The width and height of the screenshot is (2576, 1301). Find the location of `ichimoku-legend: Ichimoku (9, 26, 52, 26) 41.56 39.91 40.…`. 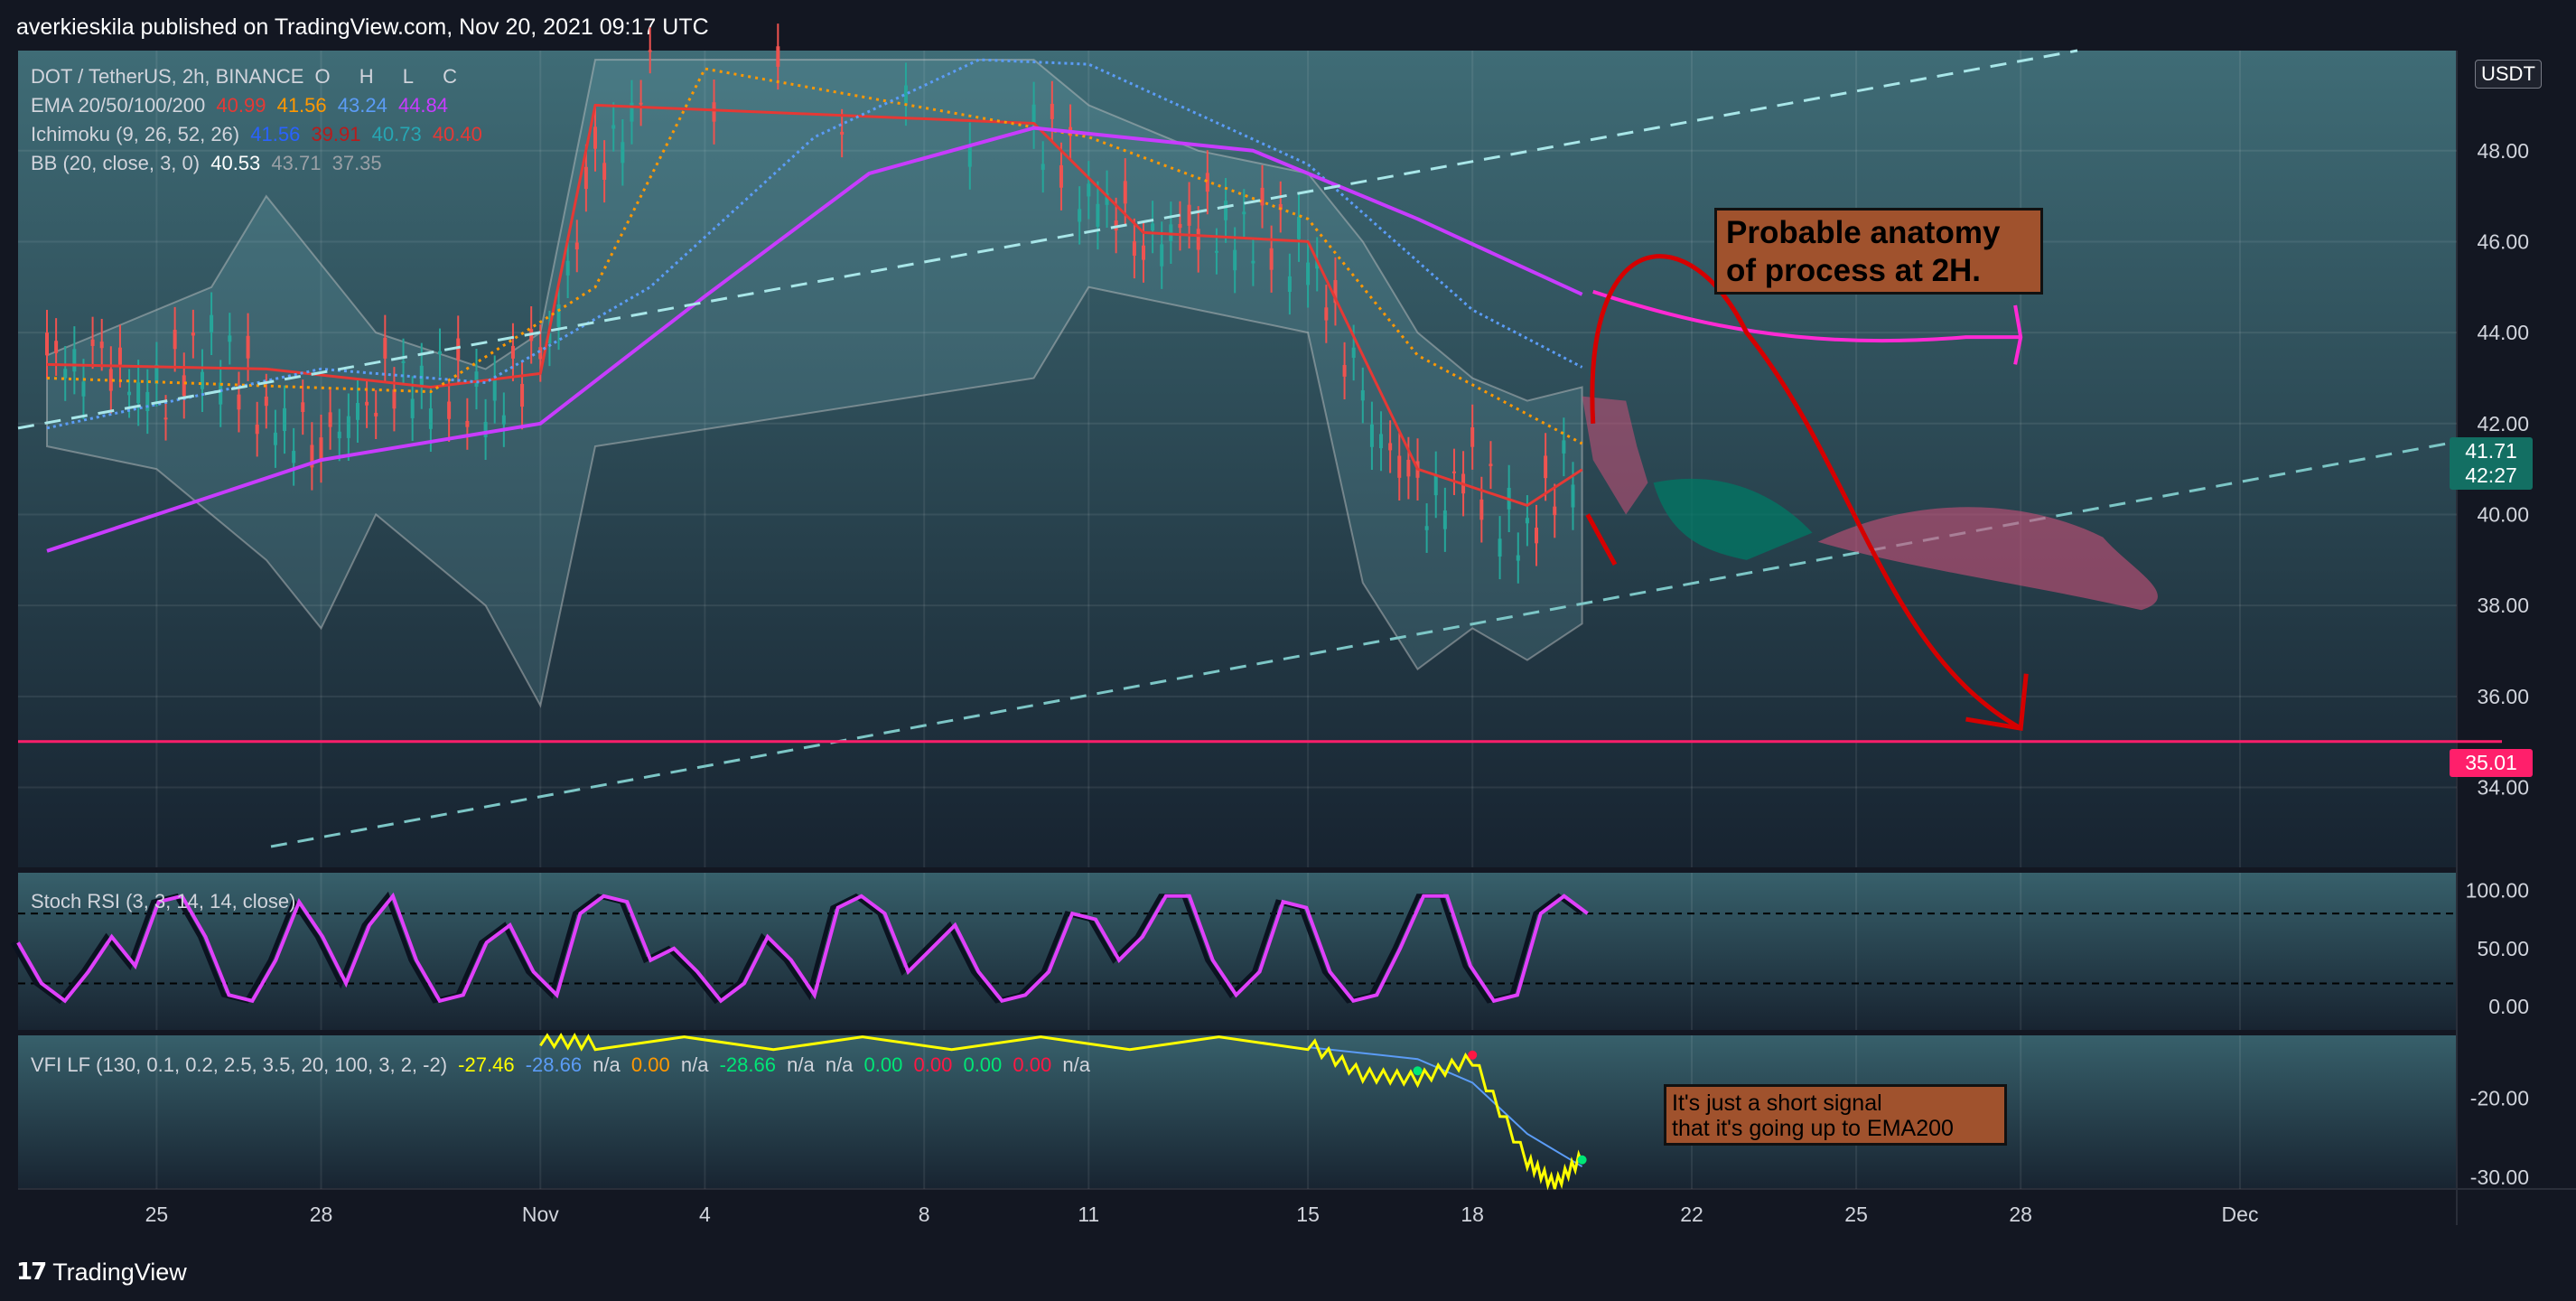

ichimoku-legend: Ichimoku (9, 26, 52, 26) 41.56 39.91 40.… is located at coordinates (259, 134).